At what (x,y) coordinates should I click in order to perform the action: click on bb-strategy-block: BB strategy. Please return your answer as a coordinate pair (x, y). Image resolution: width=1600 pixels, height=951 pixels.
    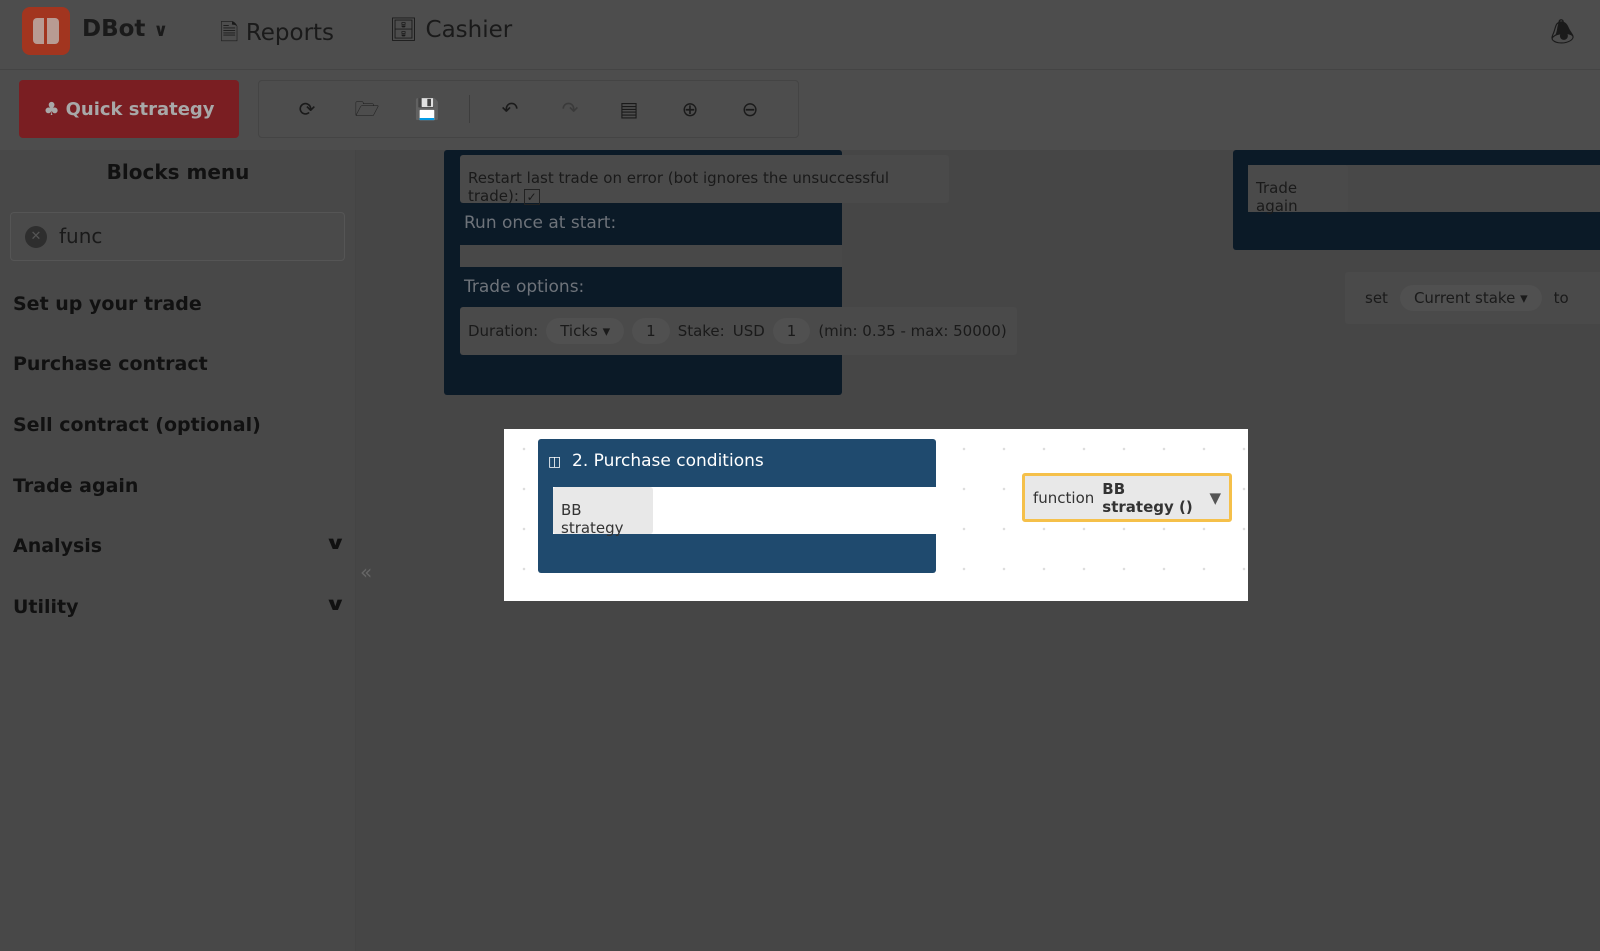
    Looking at the image, I should click on (603, 512).